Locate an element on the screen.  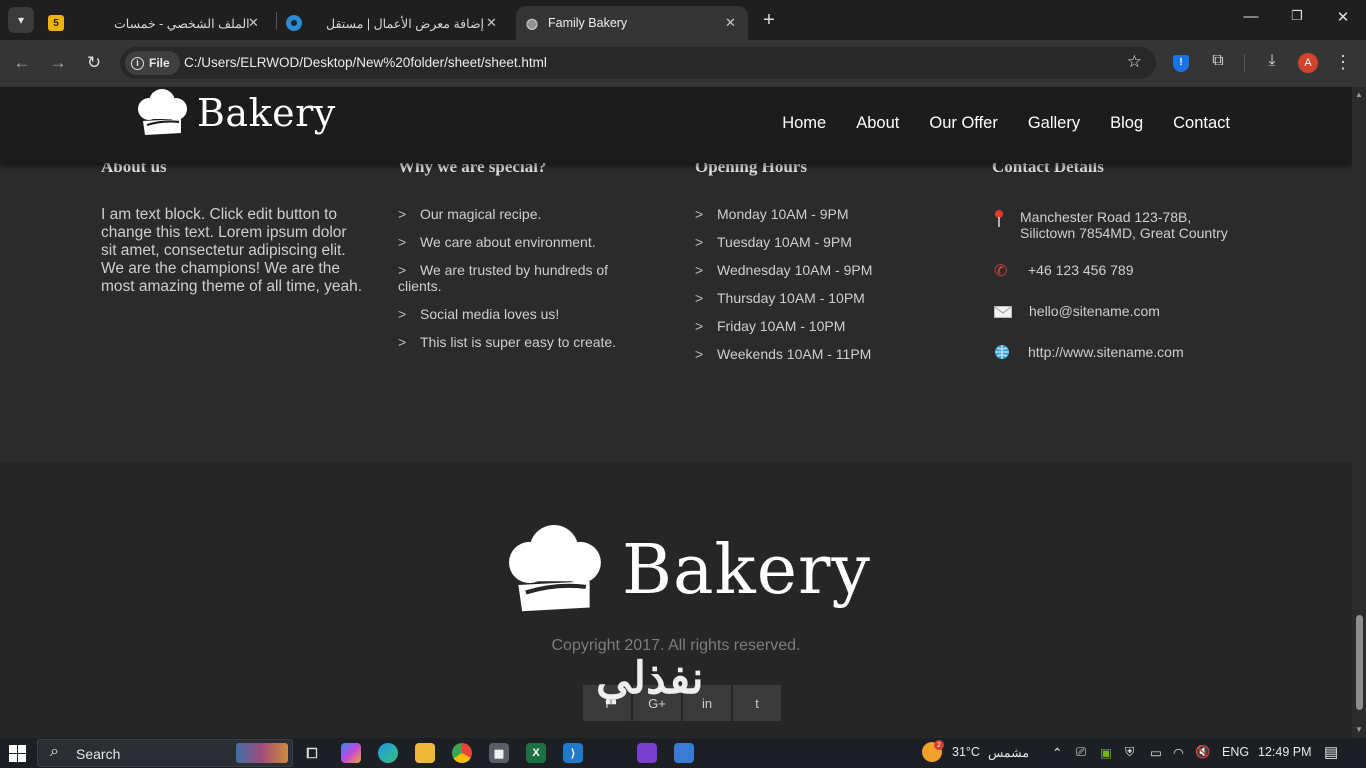
list-item: > Tuesday 10AM - 9PM is located at coordinates (773, 242).